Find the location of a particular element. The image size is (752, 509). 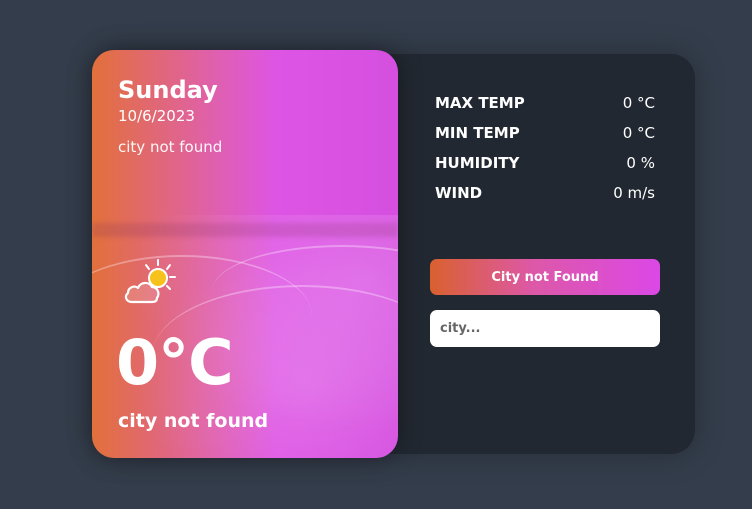

stat-humidity: HUMIDITY 0 % is located at coordinates (545, 169).